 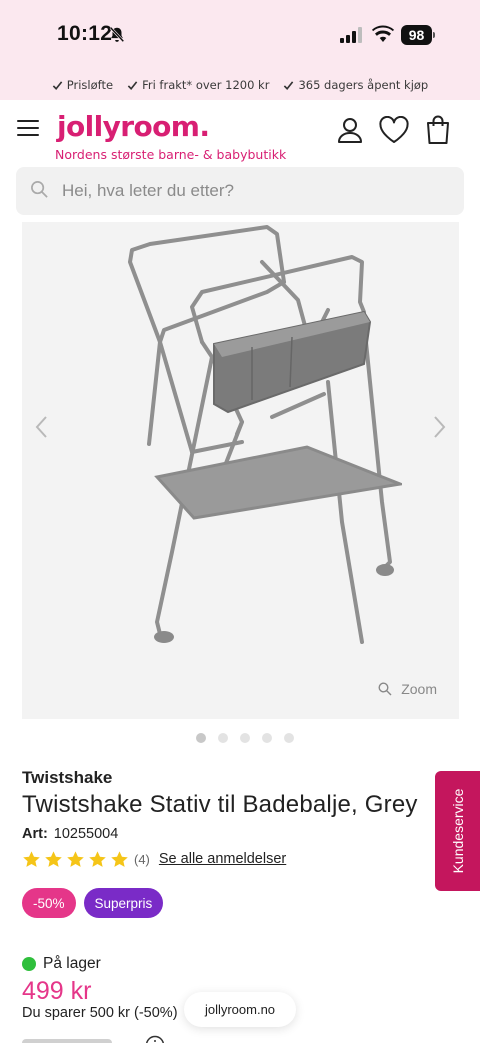 I want to click on product-badges: -50% Superpris, so click(x=93, y=903).